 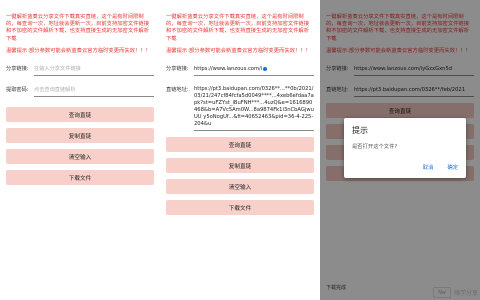 What do you see at coordinates (375, 147) in the screenshot?
I see `dialog-message: 是否打开这个文件?` at bounding box center [375, 147].